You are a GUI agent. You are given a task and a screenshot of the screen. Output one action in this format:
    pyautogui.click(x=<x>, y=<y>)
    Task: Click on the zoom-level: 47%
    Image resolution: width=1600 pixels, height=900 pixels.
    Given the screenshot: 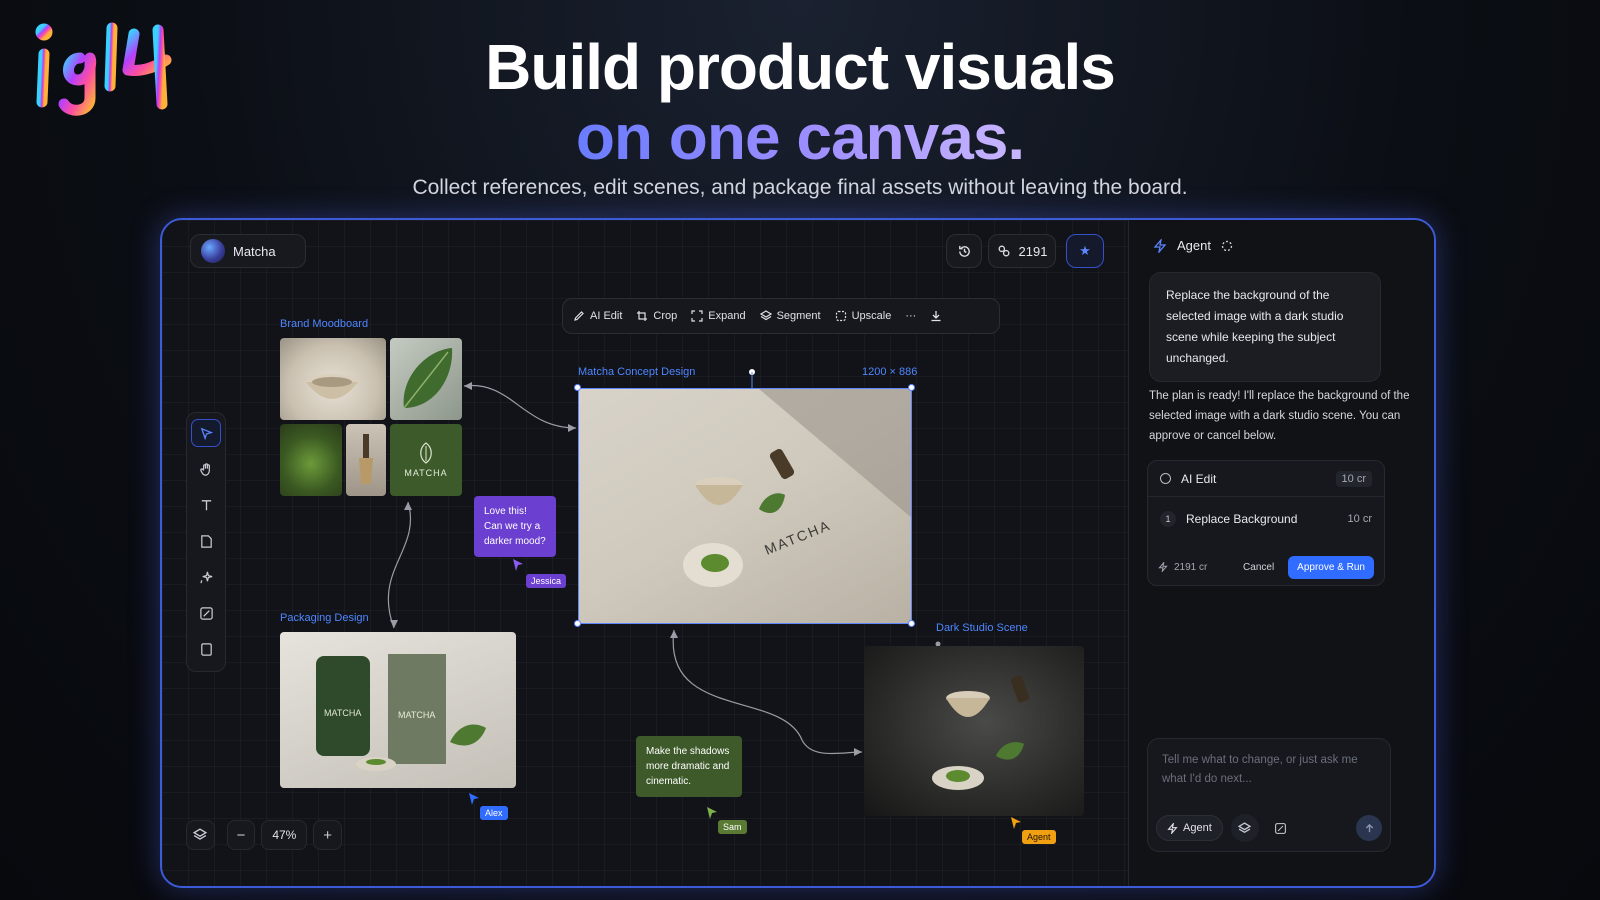 What is the action you would take?
    pyautogui.click(x=284, y=835)
    